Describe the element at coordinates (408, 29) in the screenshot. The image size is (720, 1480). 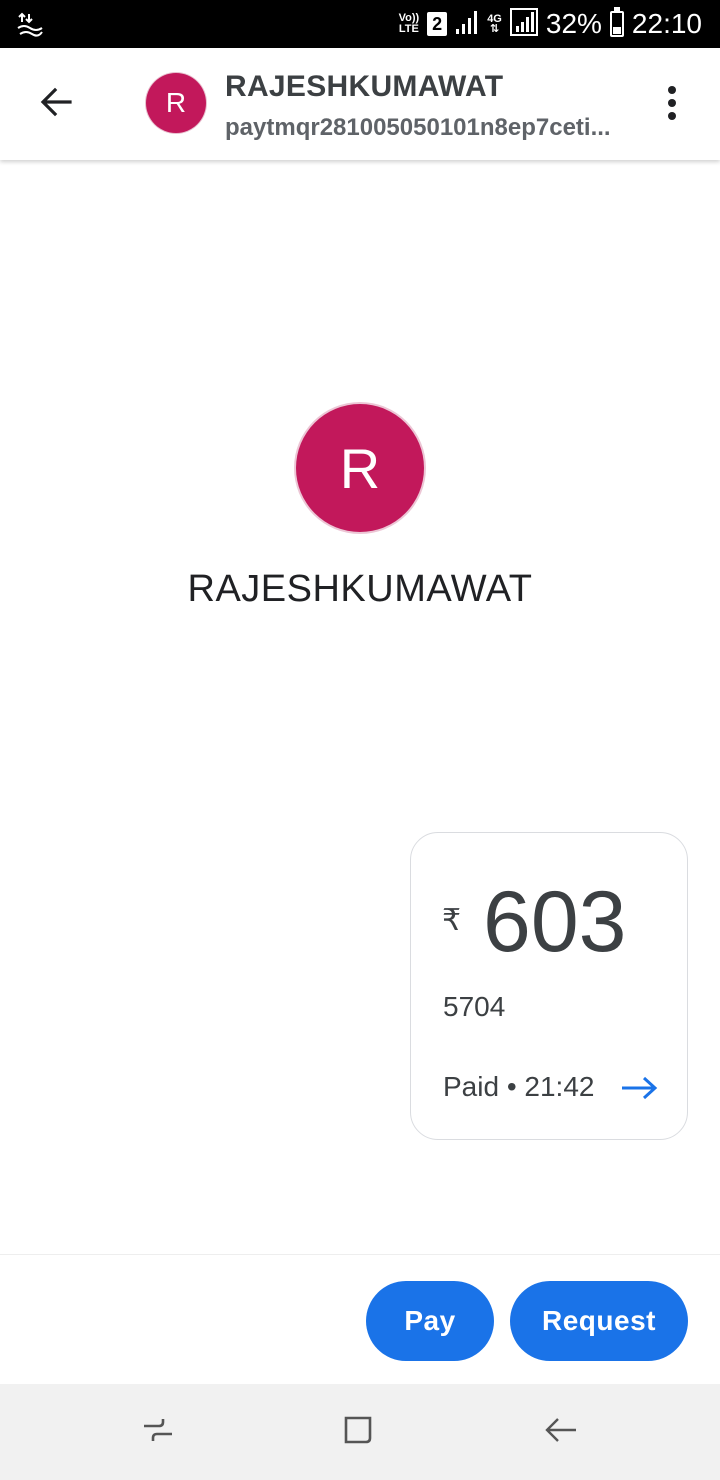
I see `lte-label: LTE` at that location.